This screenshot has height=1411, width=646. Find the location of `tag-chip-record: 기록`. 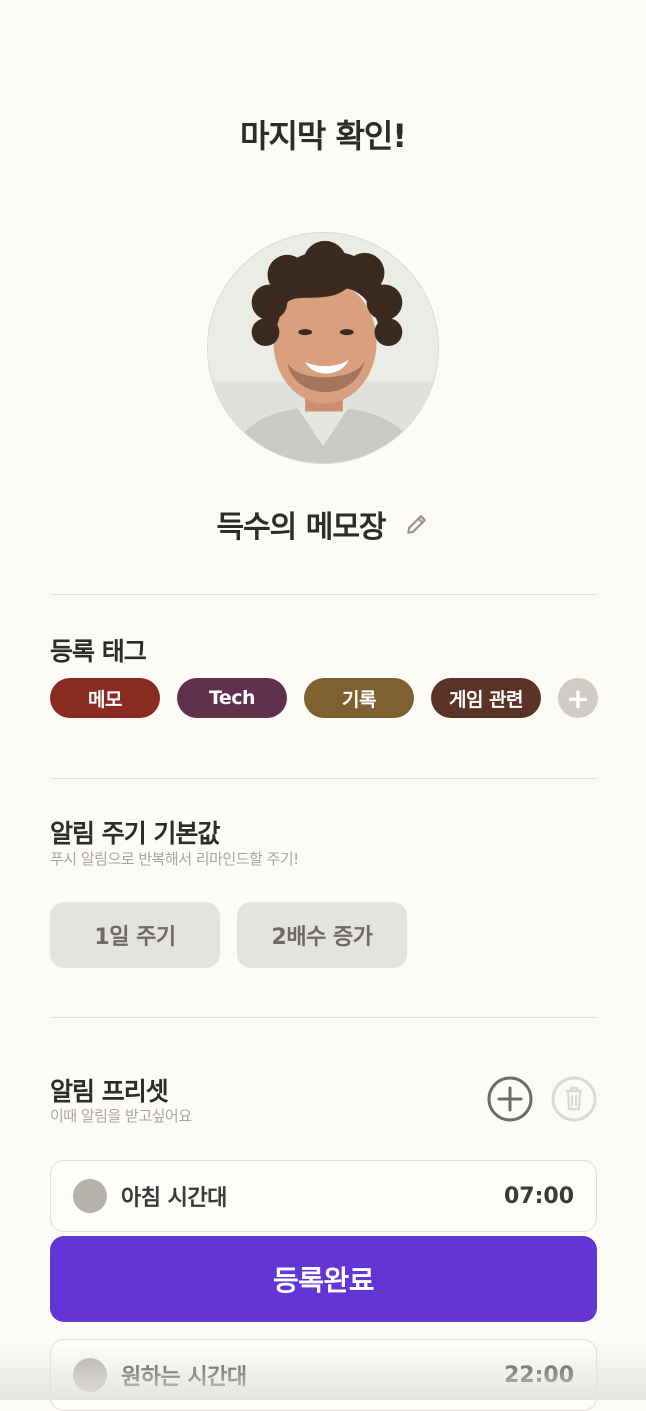

tag-chip-record: 기록 is located at coordinates (359, 698).